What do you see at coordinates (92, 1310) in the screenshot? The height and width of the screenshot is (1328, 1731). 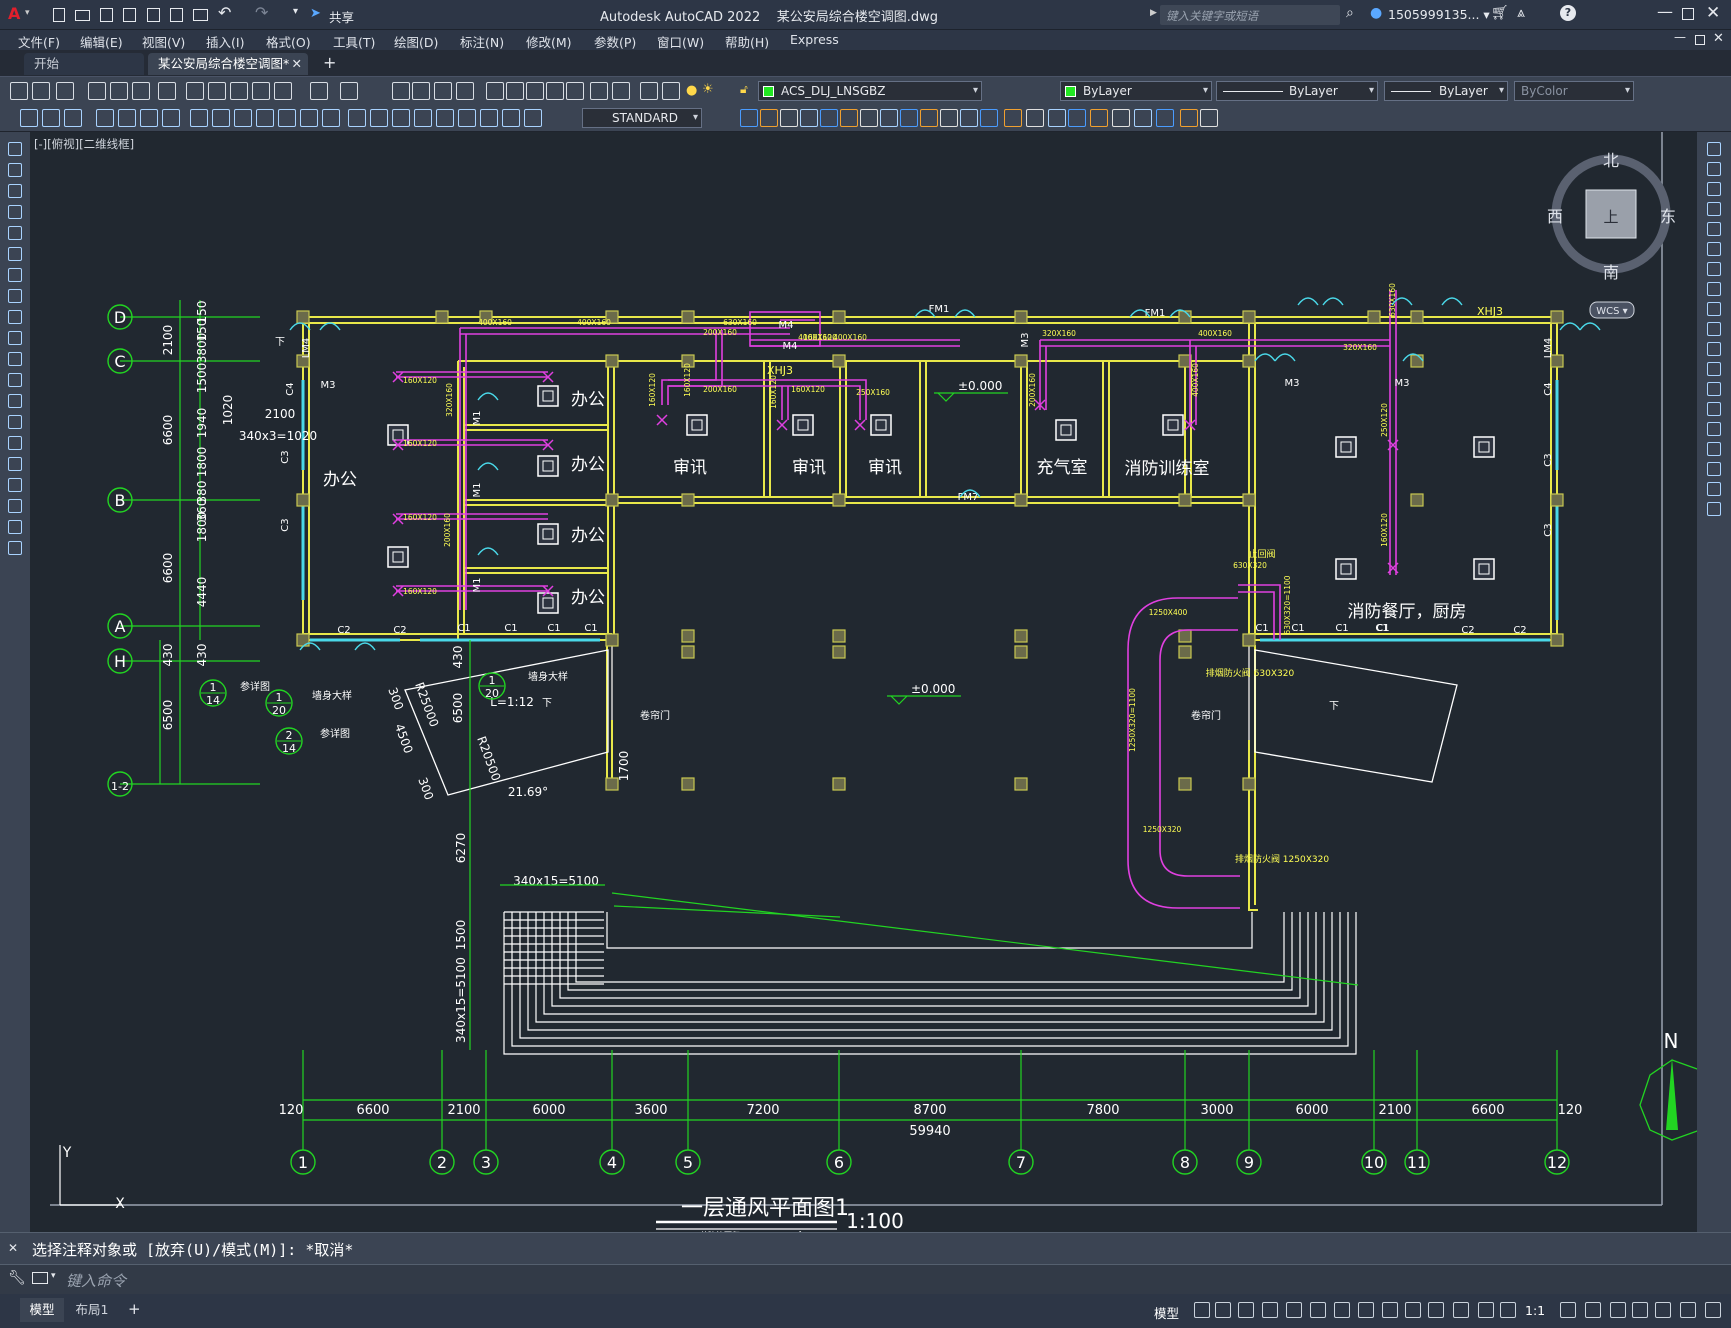 I see `tab-layout1: 布局1` at bounding box center [92, 1310].